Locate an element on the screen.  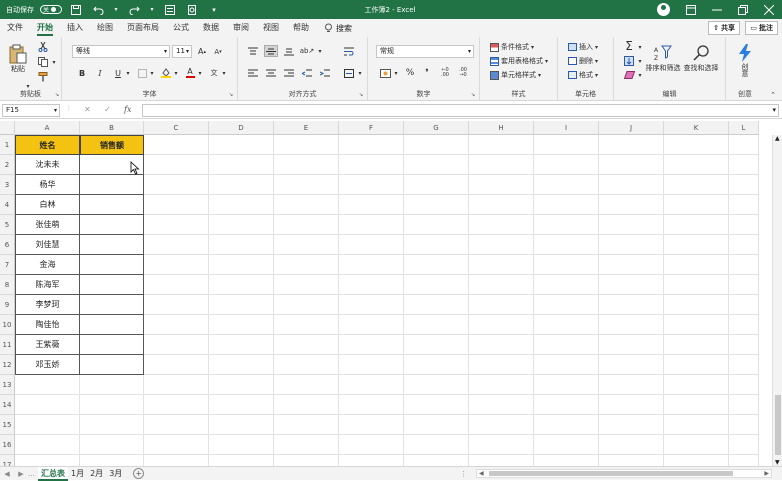
cell-e11 is located at coordinates (306, 345).